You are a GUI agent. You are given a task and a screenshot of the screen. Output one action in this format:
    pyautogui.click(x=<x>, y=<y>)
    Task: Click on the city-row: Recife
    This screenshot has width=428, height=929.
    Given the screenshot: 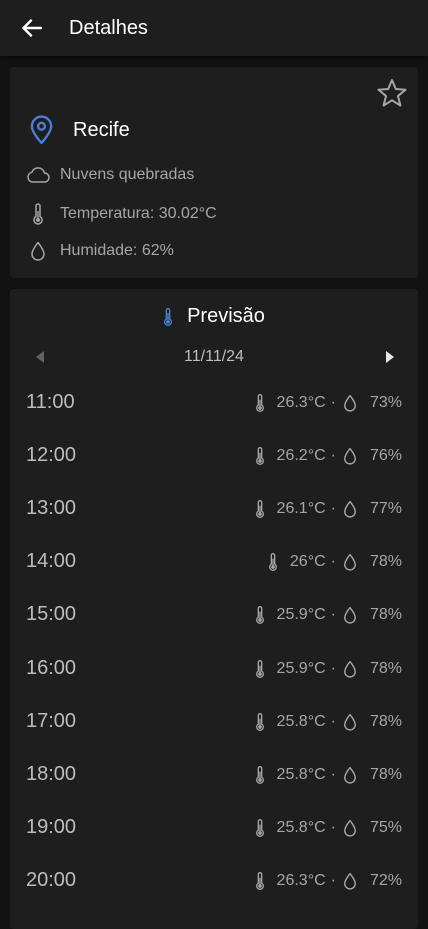 What is the action you would take?
    pyautogui.click(x=79, y=130)
    